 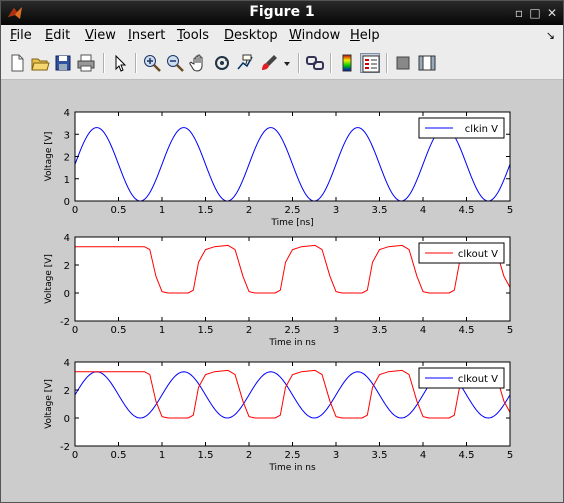 I want to click on menu-view: View, so click(x=100, y=35).